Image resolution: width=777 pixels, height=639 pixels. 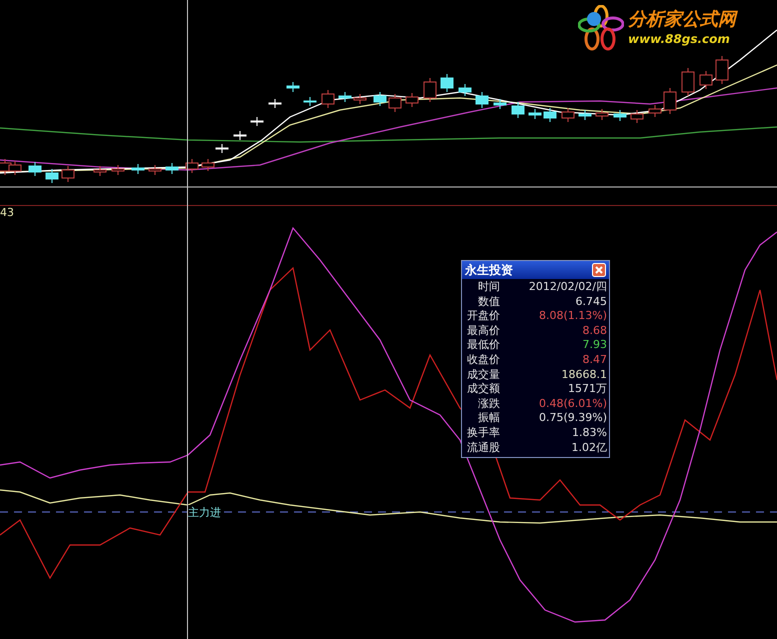 I want to click on field-label: 振幅, so click(x=488, y=418).